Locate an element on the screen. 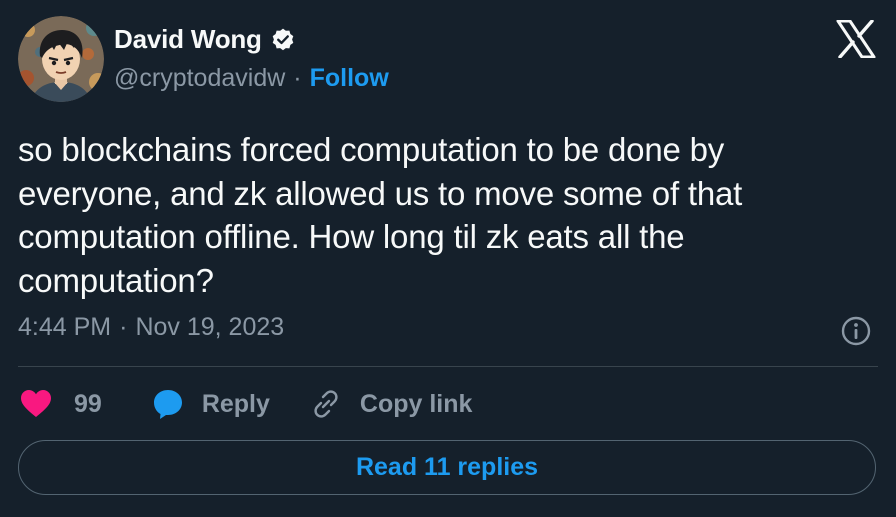  author-name-row: David Wong is located at coordinates (205, 39).